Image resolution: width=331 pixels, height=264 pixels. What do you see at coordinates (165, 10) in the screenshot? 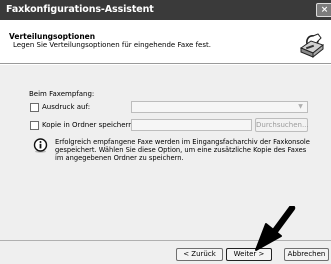
I see `title-bar: Faxkonfigurations-Assistent ×` at bounding box center [165, 10].